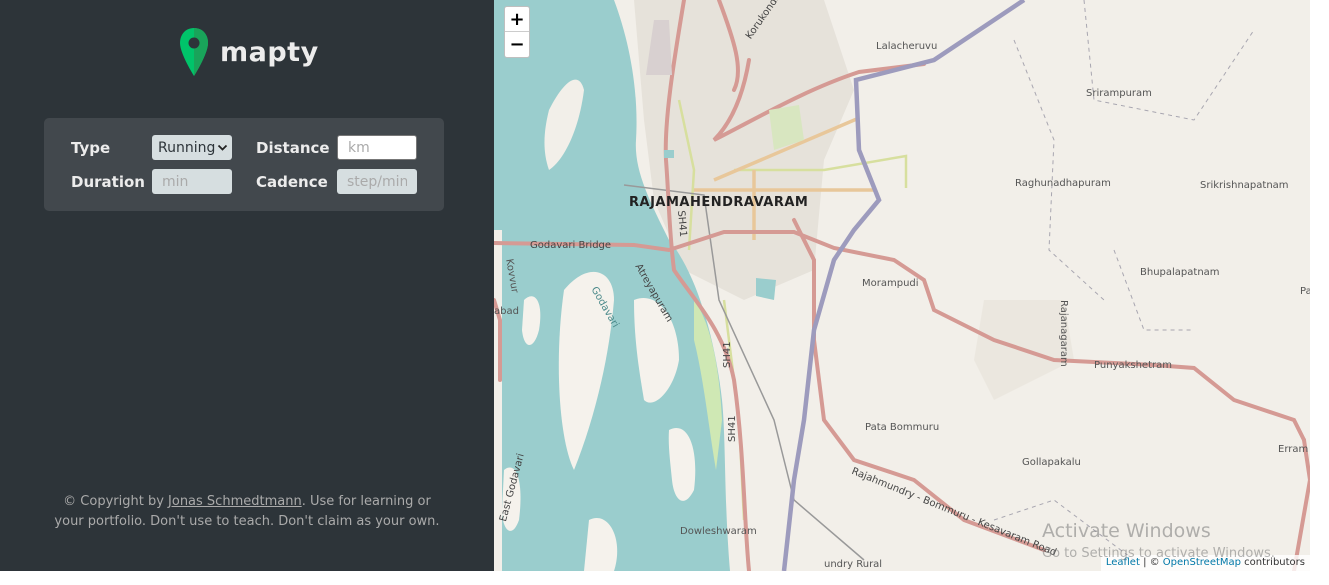  What do you see at coordinates (853, 564) in the screenshot?
I see `place-label: undry Rural` at bounding box center [853, 564].